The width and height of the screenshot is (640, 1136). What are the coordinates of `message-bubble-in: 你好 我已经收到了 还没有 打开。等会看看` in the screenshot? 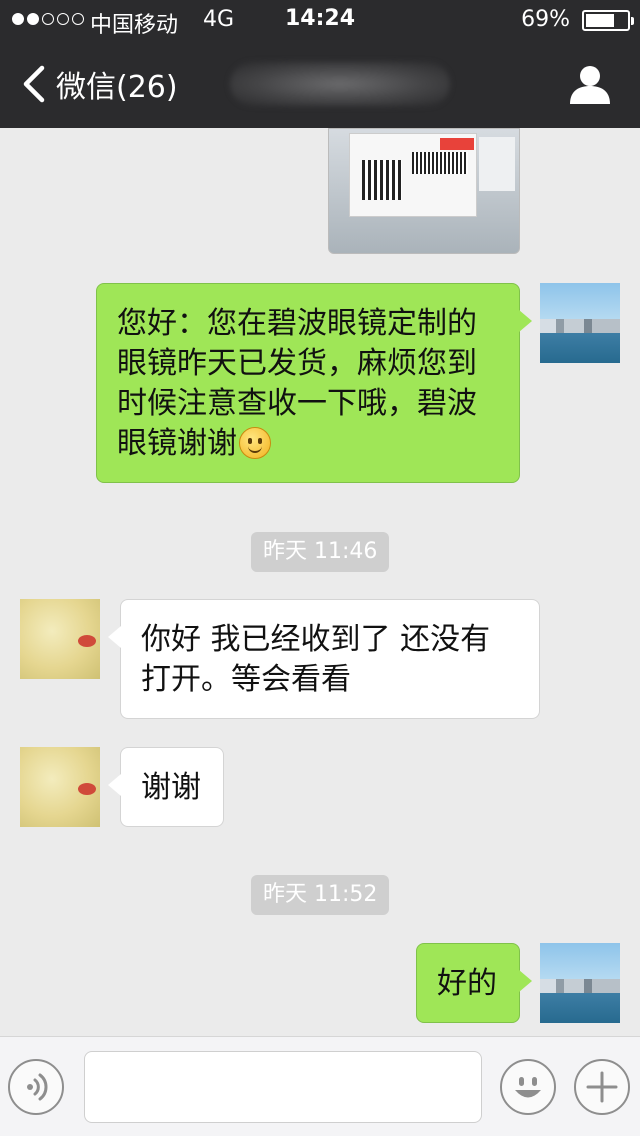 It's located at (324, 659).